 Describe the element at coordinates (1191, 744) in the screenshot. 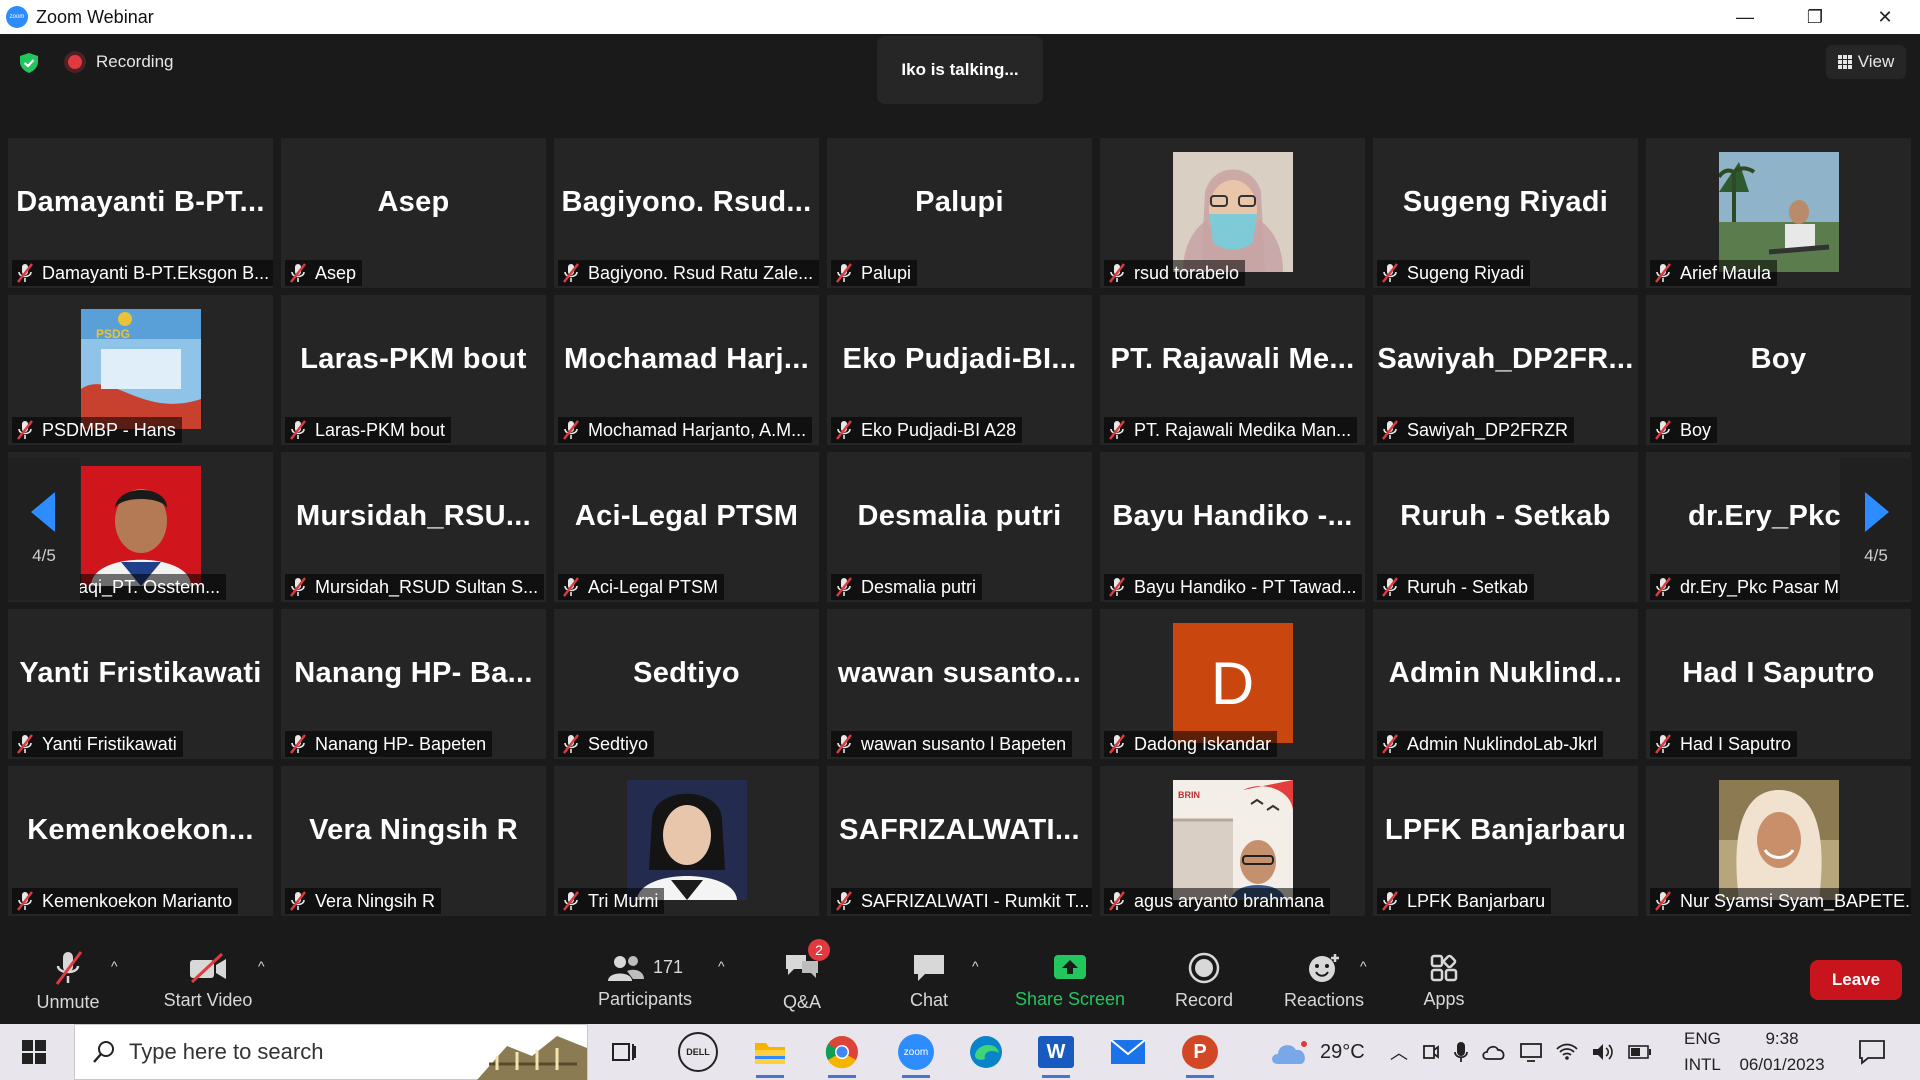

I see `participant-name-label: Dadong Iskandar` at that location.